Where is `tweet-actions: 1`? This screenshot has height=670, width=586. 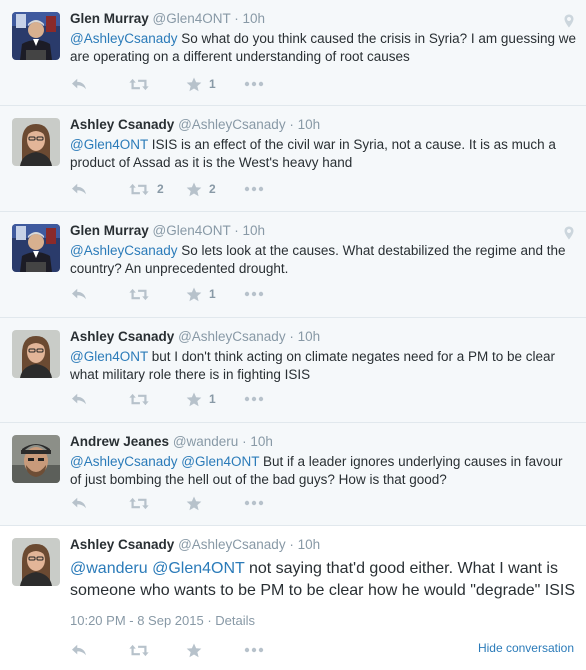
tweet-actions: 1 is located at coordinates (186, 294).